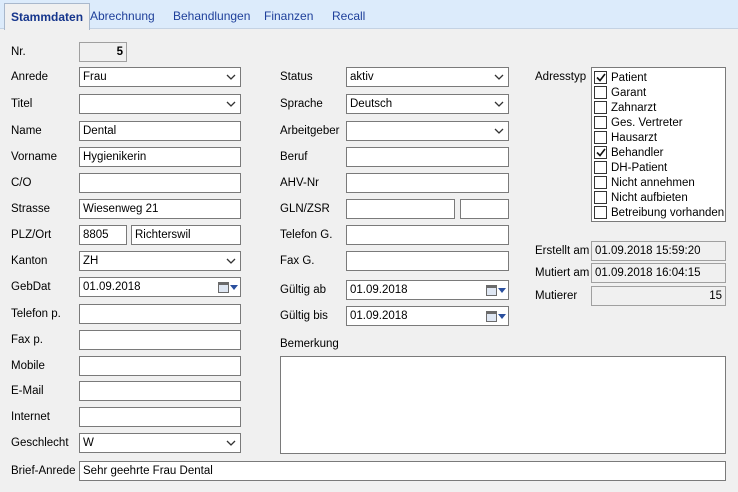 The image size is (738, 492). What do you see at coordinates (371, 104) in the screenshot?
I see `sprache-value: Deutsch` at bounding box center [371, 104].